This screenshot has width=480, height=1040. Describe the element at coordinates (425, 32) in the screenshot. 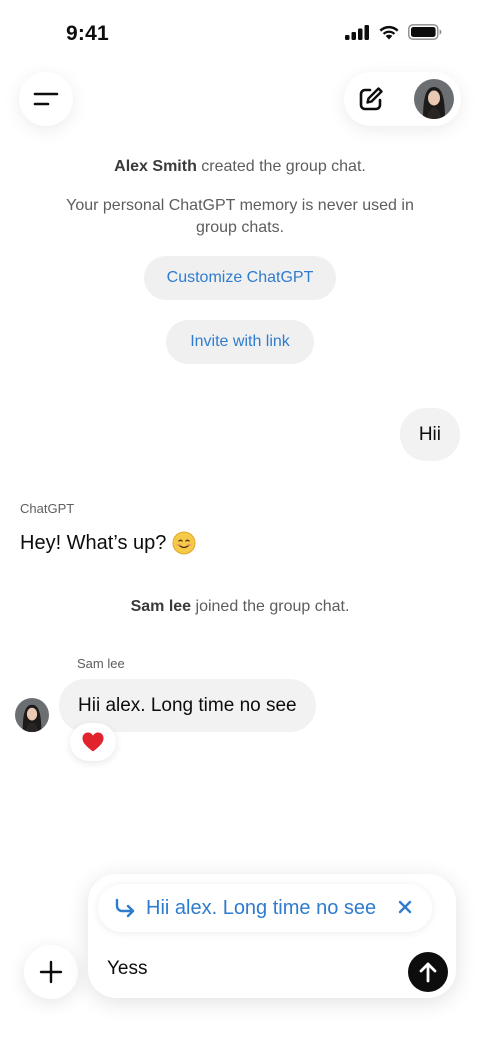

I see `battery-icon` at that location.